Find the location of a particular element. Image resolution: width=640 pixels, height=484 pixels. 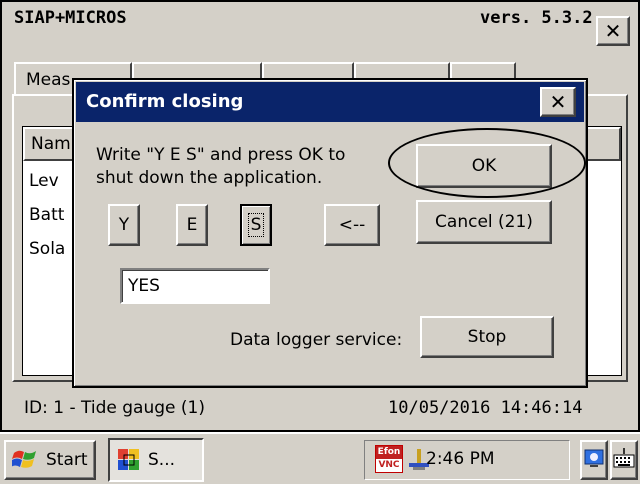

key-e-button: E is located at coordinates (192, 225).